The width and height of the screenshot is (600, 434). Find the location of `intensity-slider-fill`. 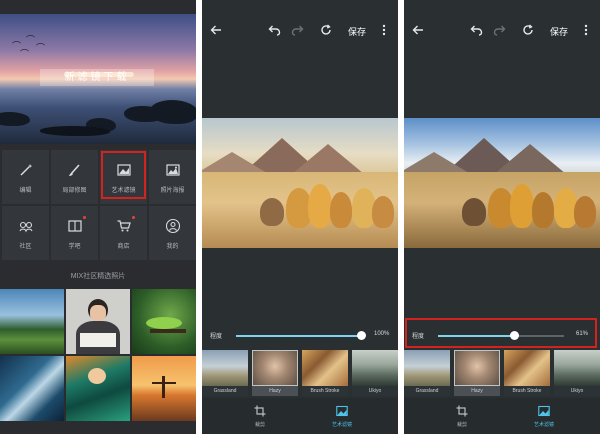

intensity-slider-fill is located at coordinates (299, 336).